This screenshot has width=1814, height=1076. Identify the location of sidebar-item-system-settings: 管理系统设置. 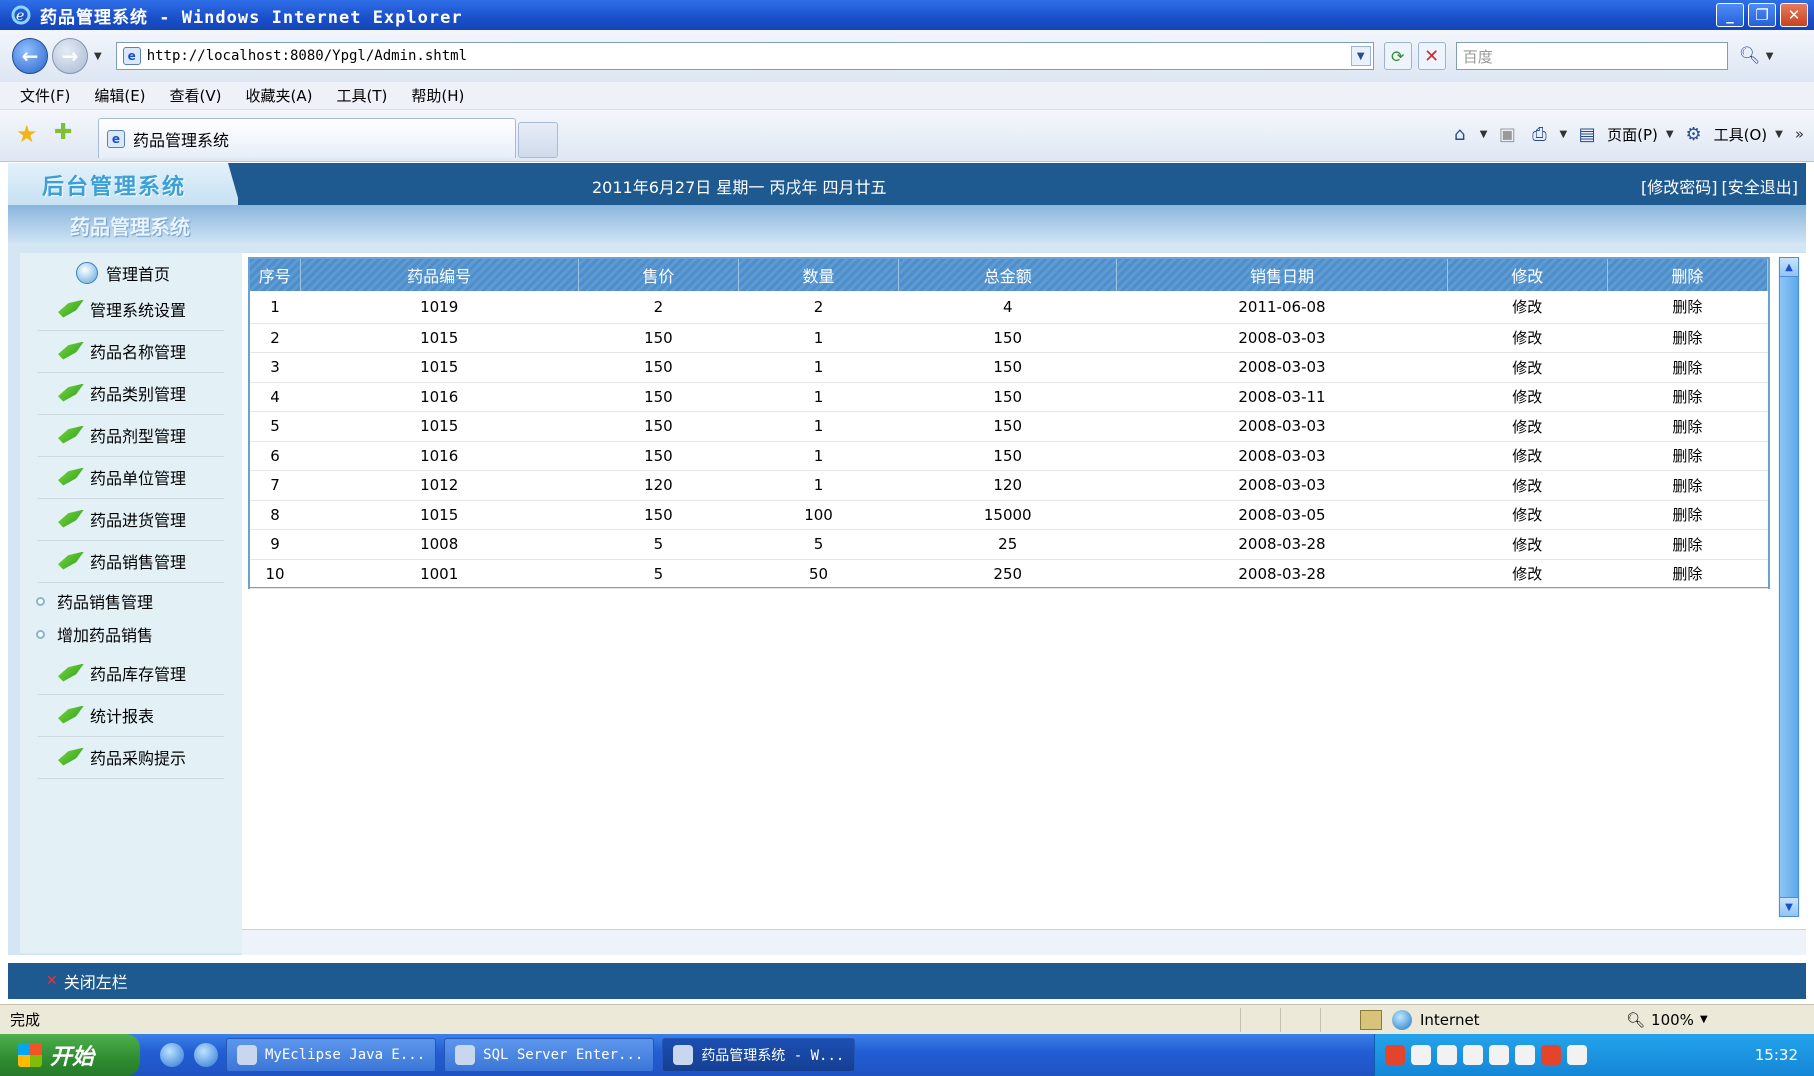
(131, 309).